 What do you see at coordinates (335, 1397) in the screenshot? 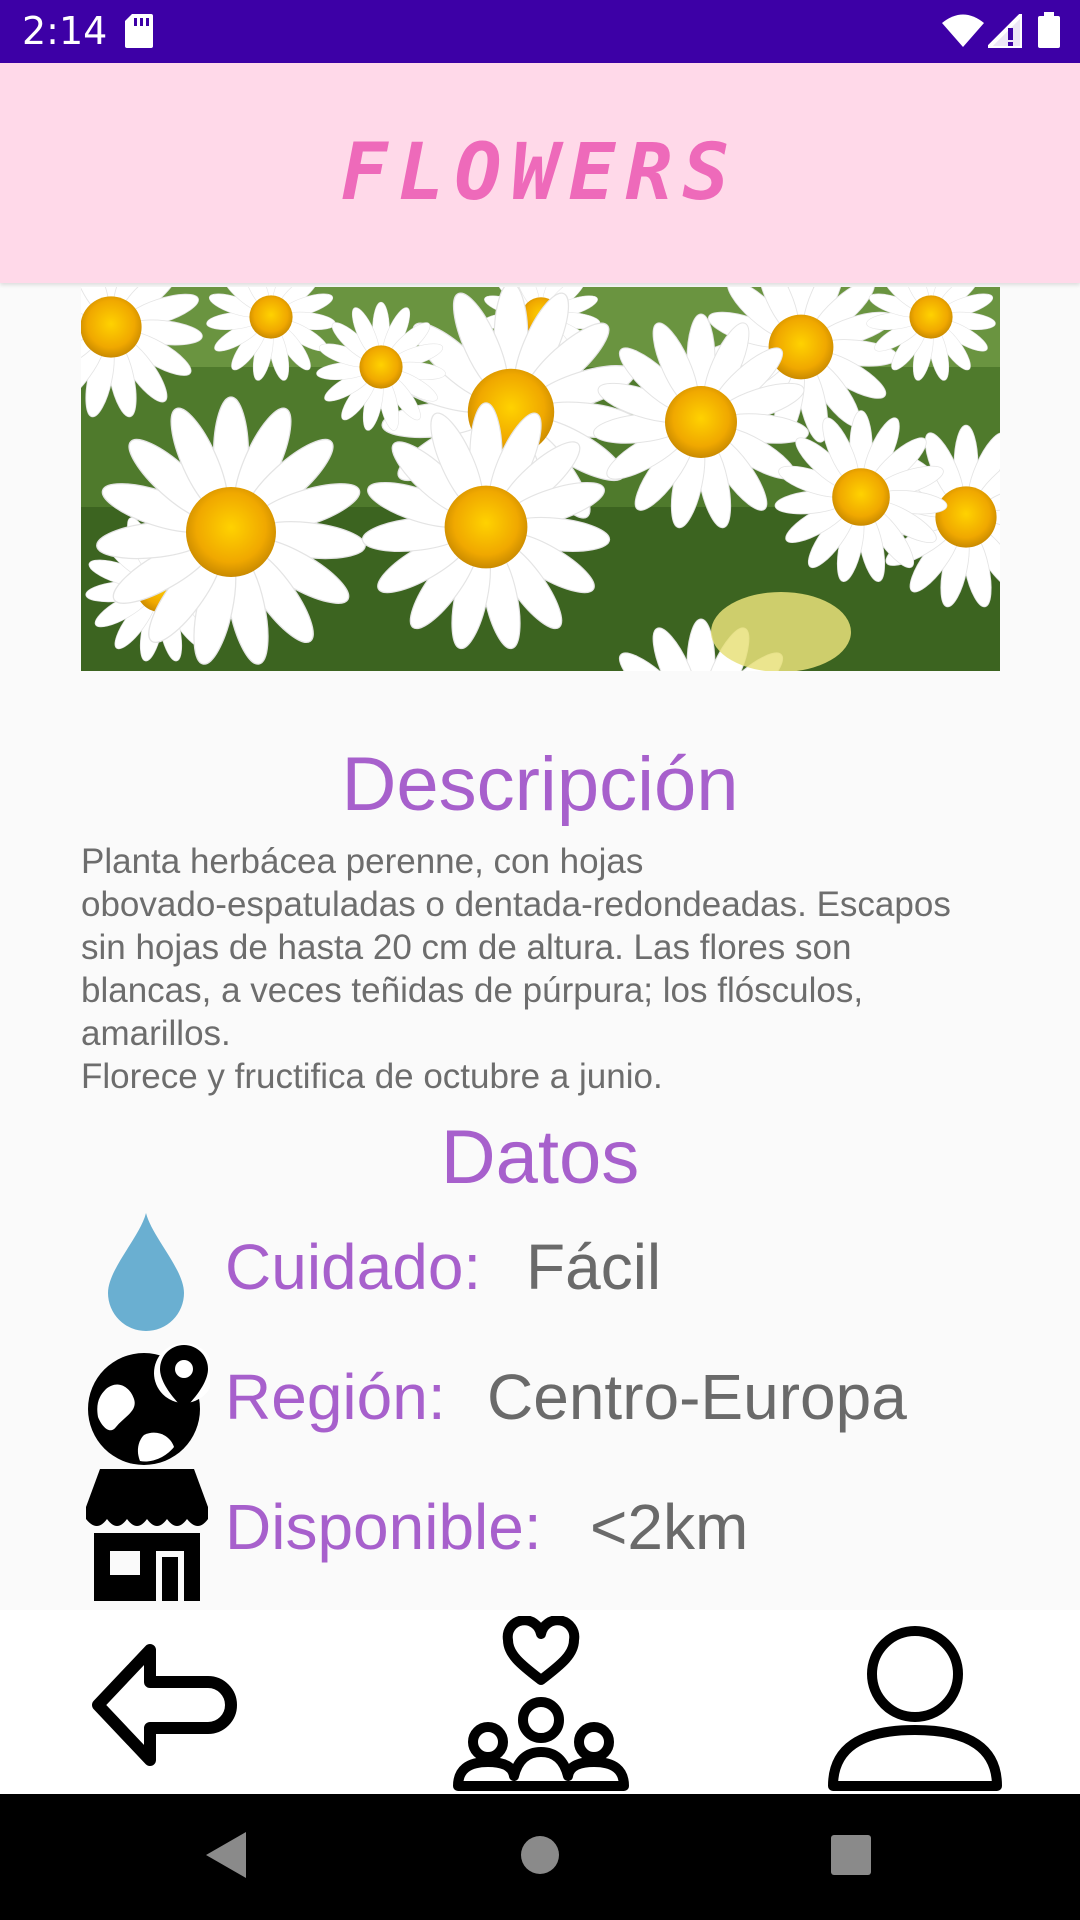
I see `region-label: Región:` at bounding box center [335, 1397].